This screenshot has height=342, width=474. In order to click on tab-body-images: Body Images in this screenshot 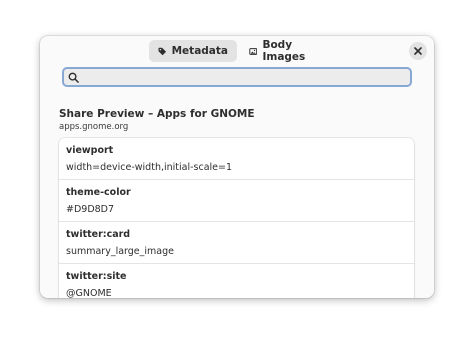, I will do `click(285, 51)`.